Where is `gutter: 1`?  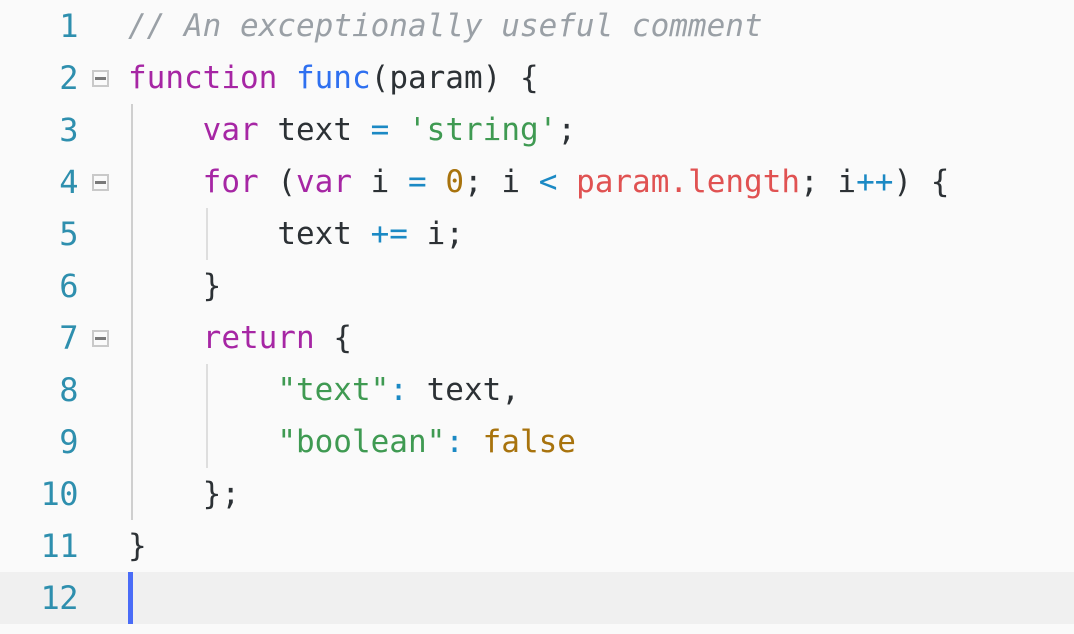 gutter: 1 is located at coordinates (64, 26).